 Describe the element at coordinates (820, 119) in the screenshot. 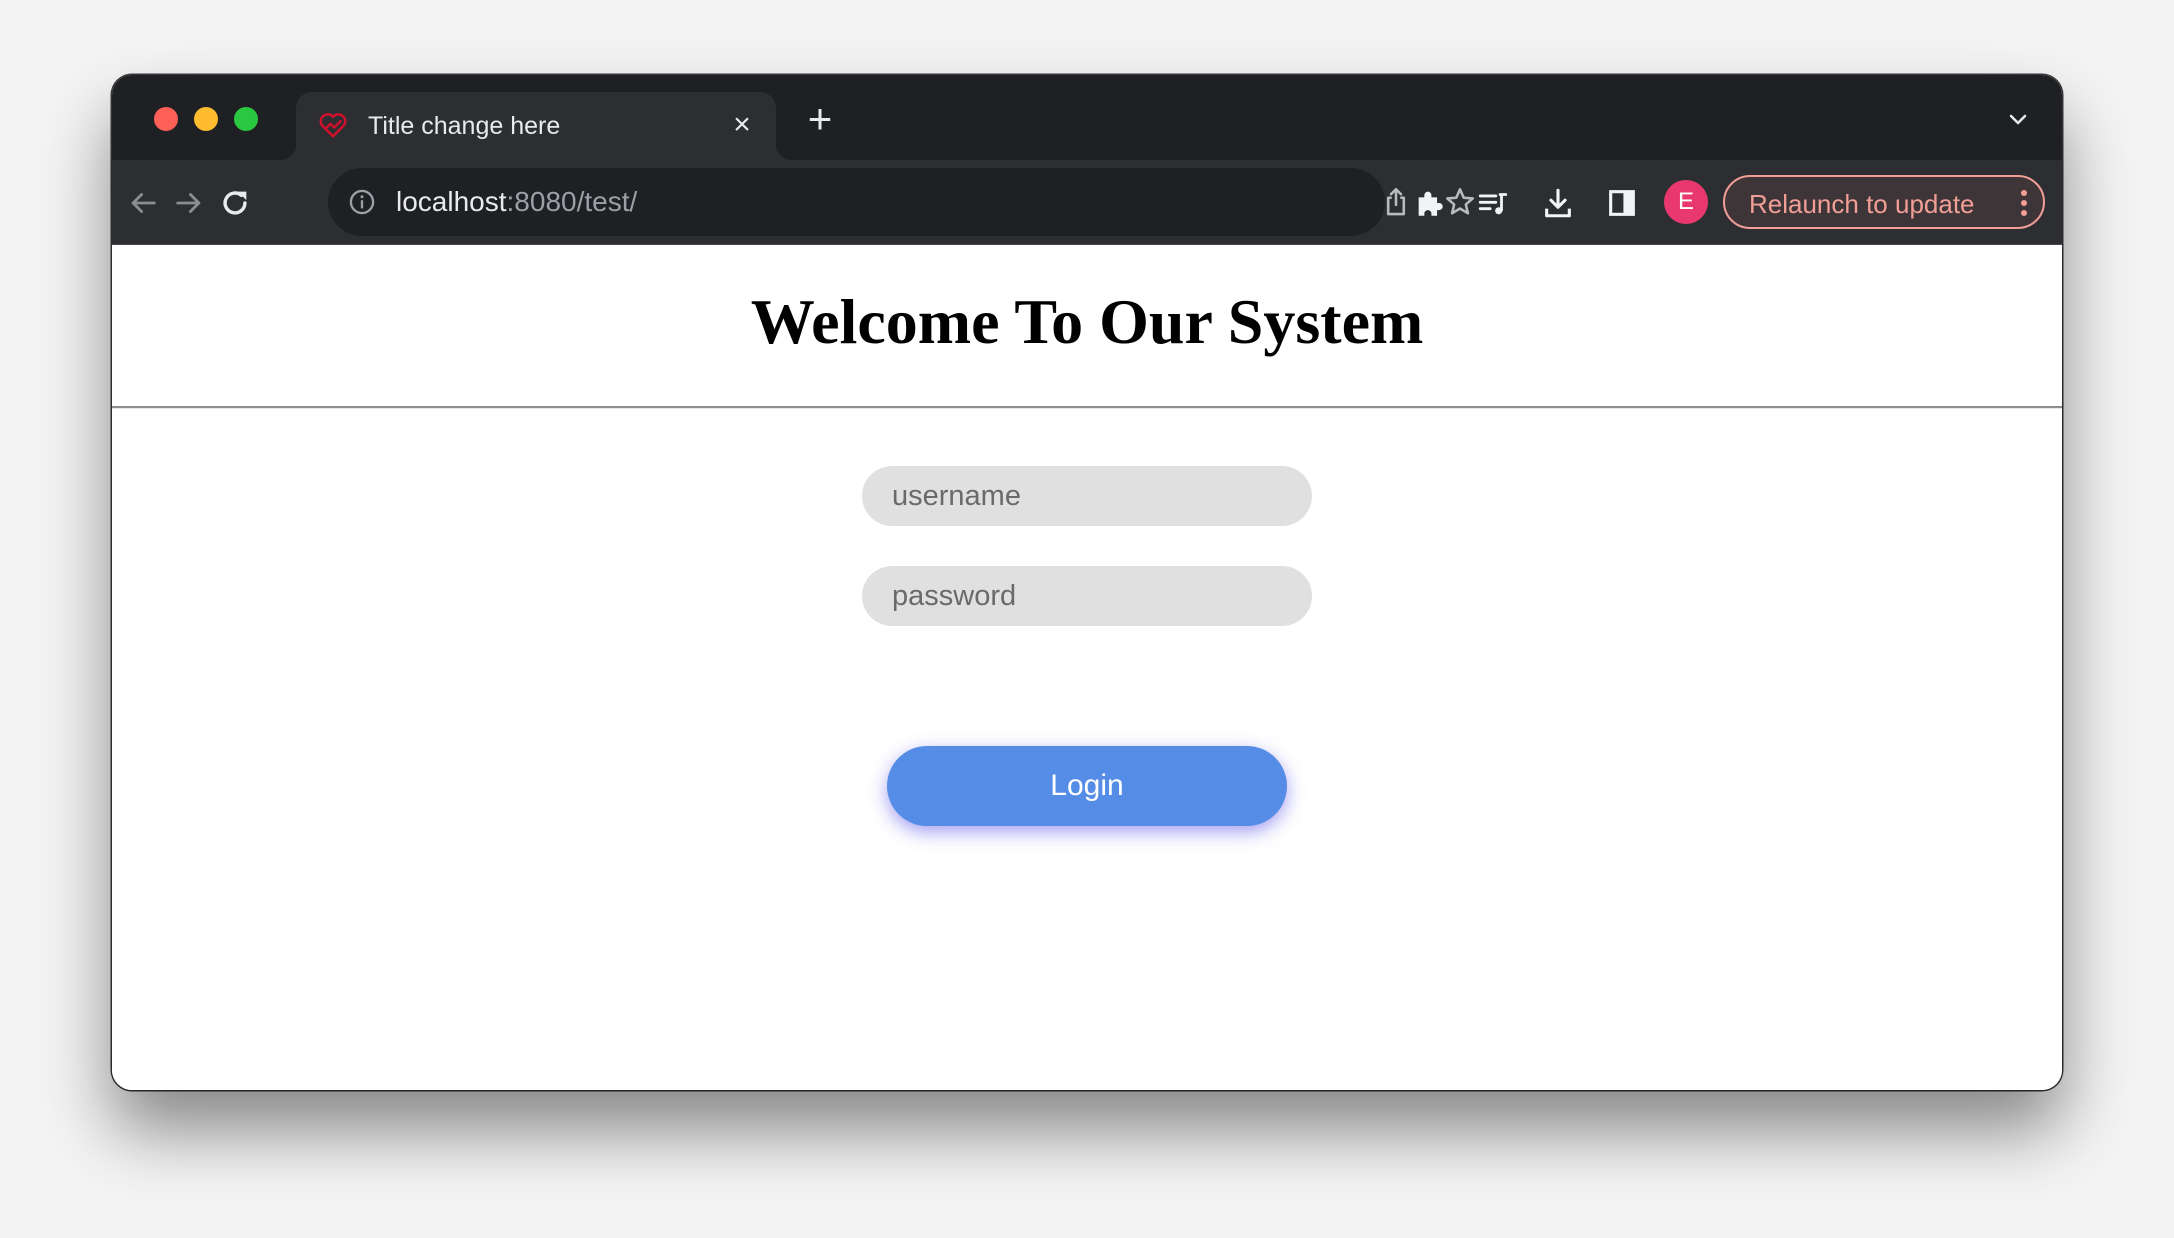

I see `new-tab-button: +` at that location.